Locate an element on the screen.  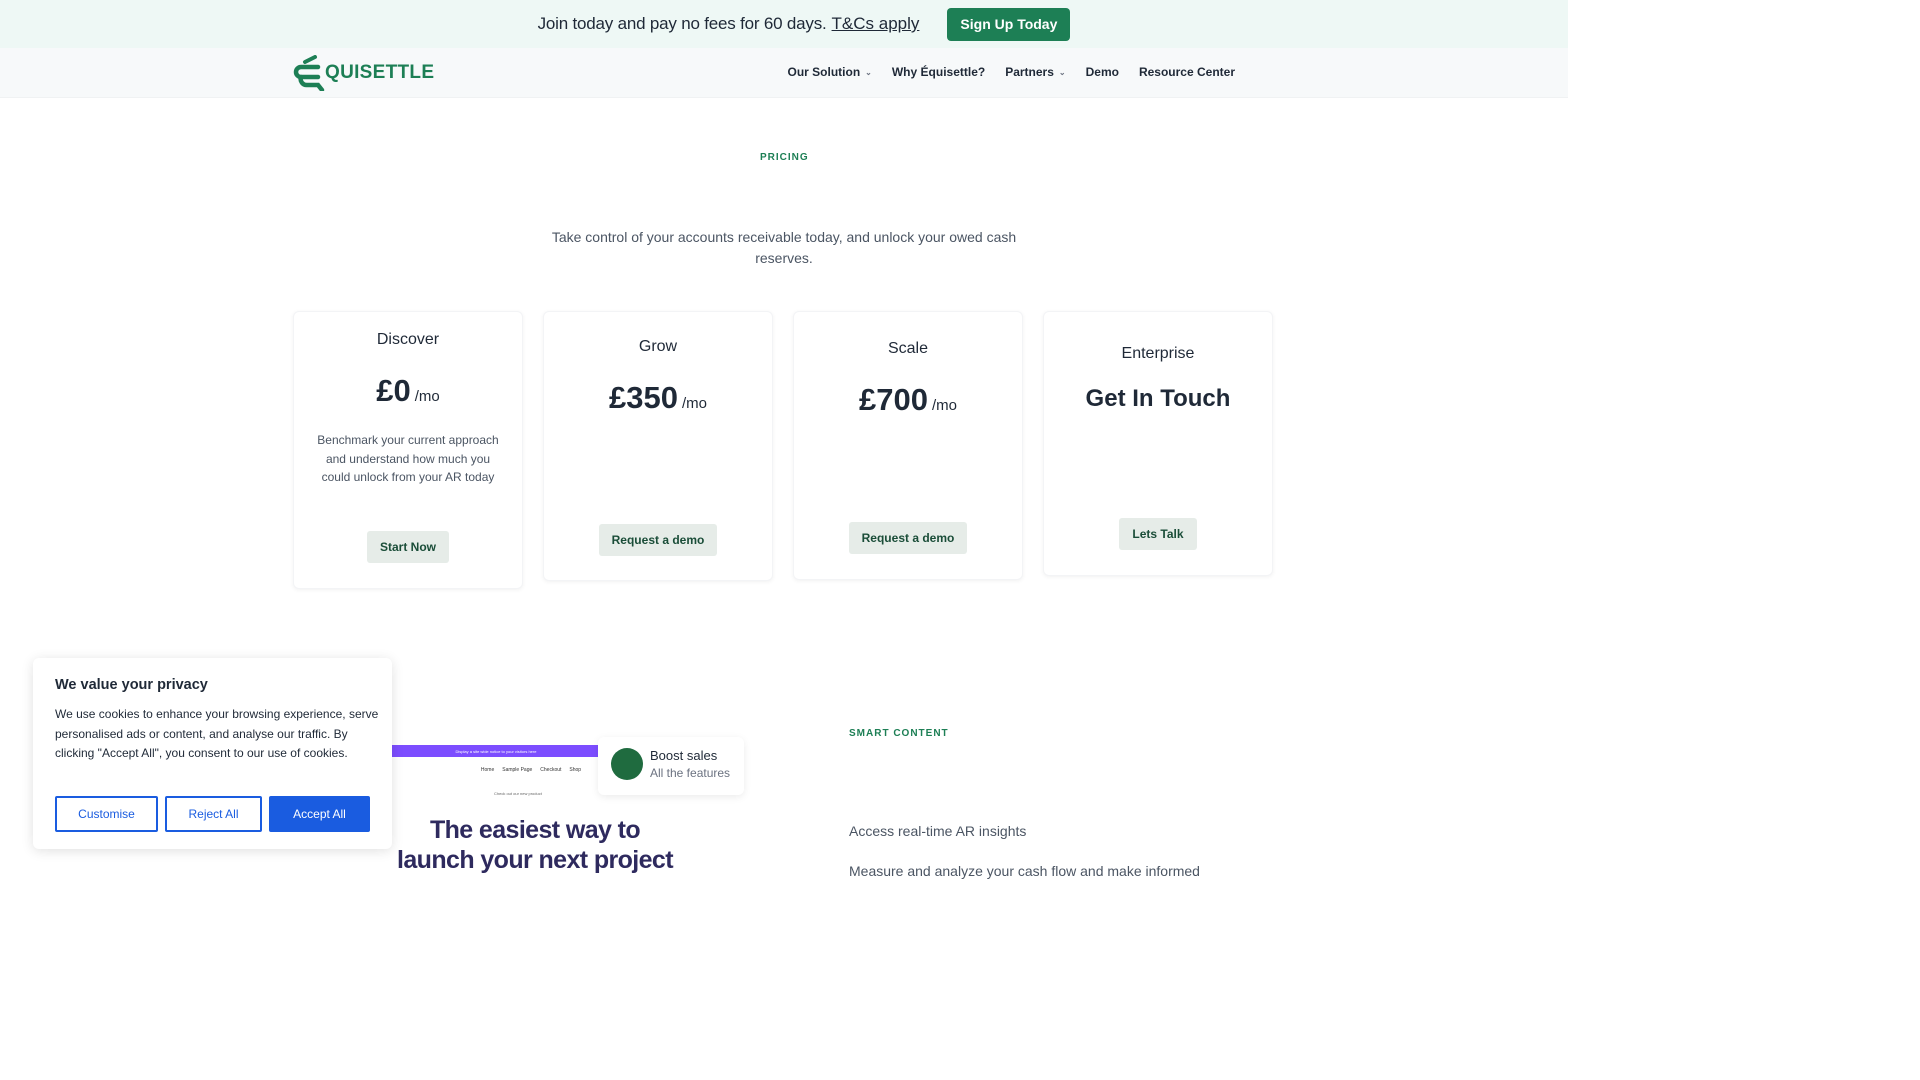
plan-price: £350/mo is located at coordinates (658, 398).